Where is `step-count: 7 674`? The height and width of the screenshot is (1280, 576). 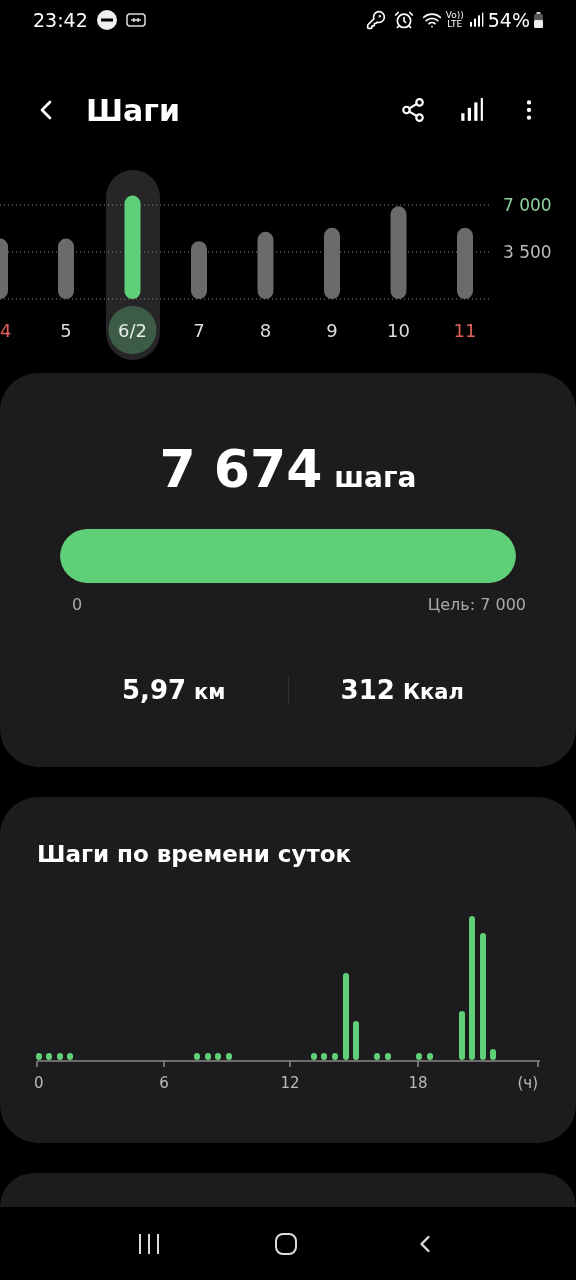
step-count: 7 674 is located at coordinates (241, 469).